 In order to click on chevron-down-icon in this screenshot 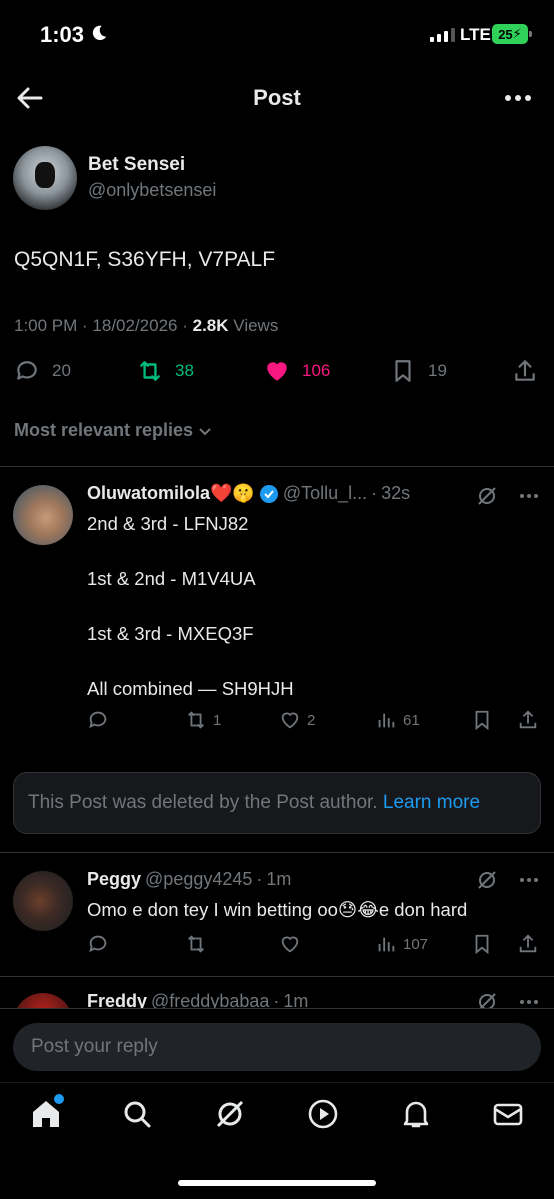, I will do `click(205, 431)`.